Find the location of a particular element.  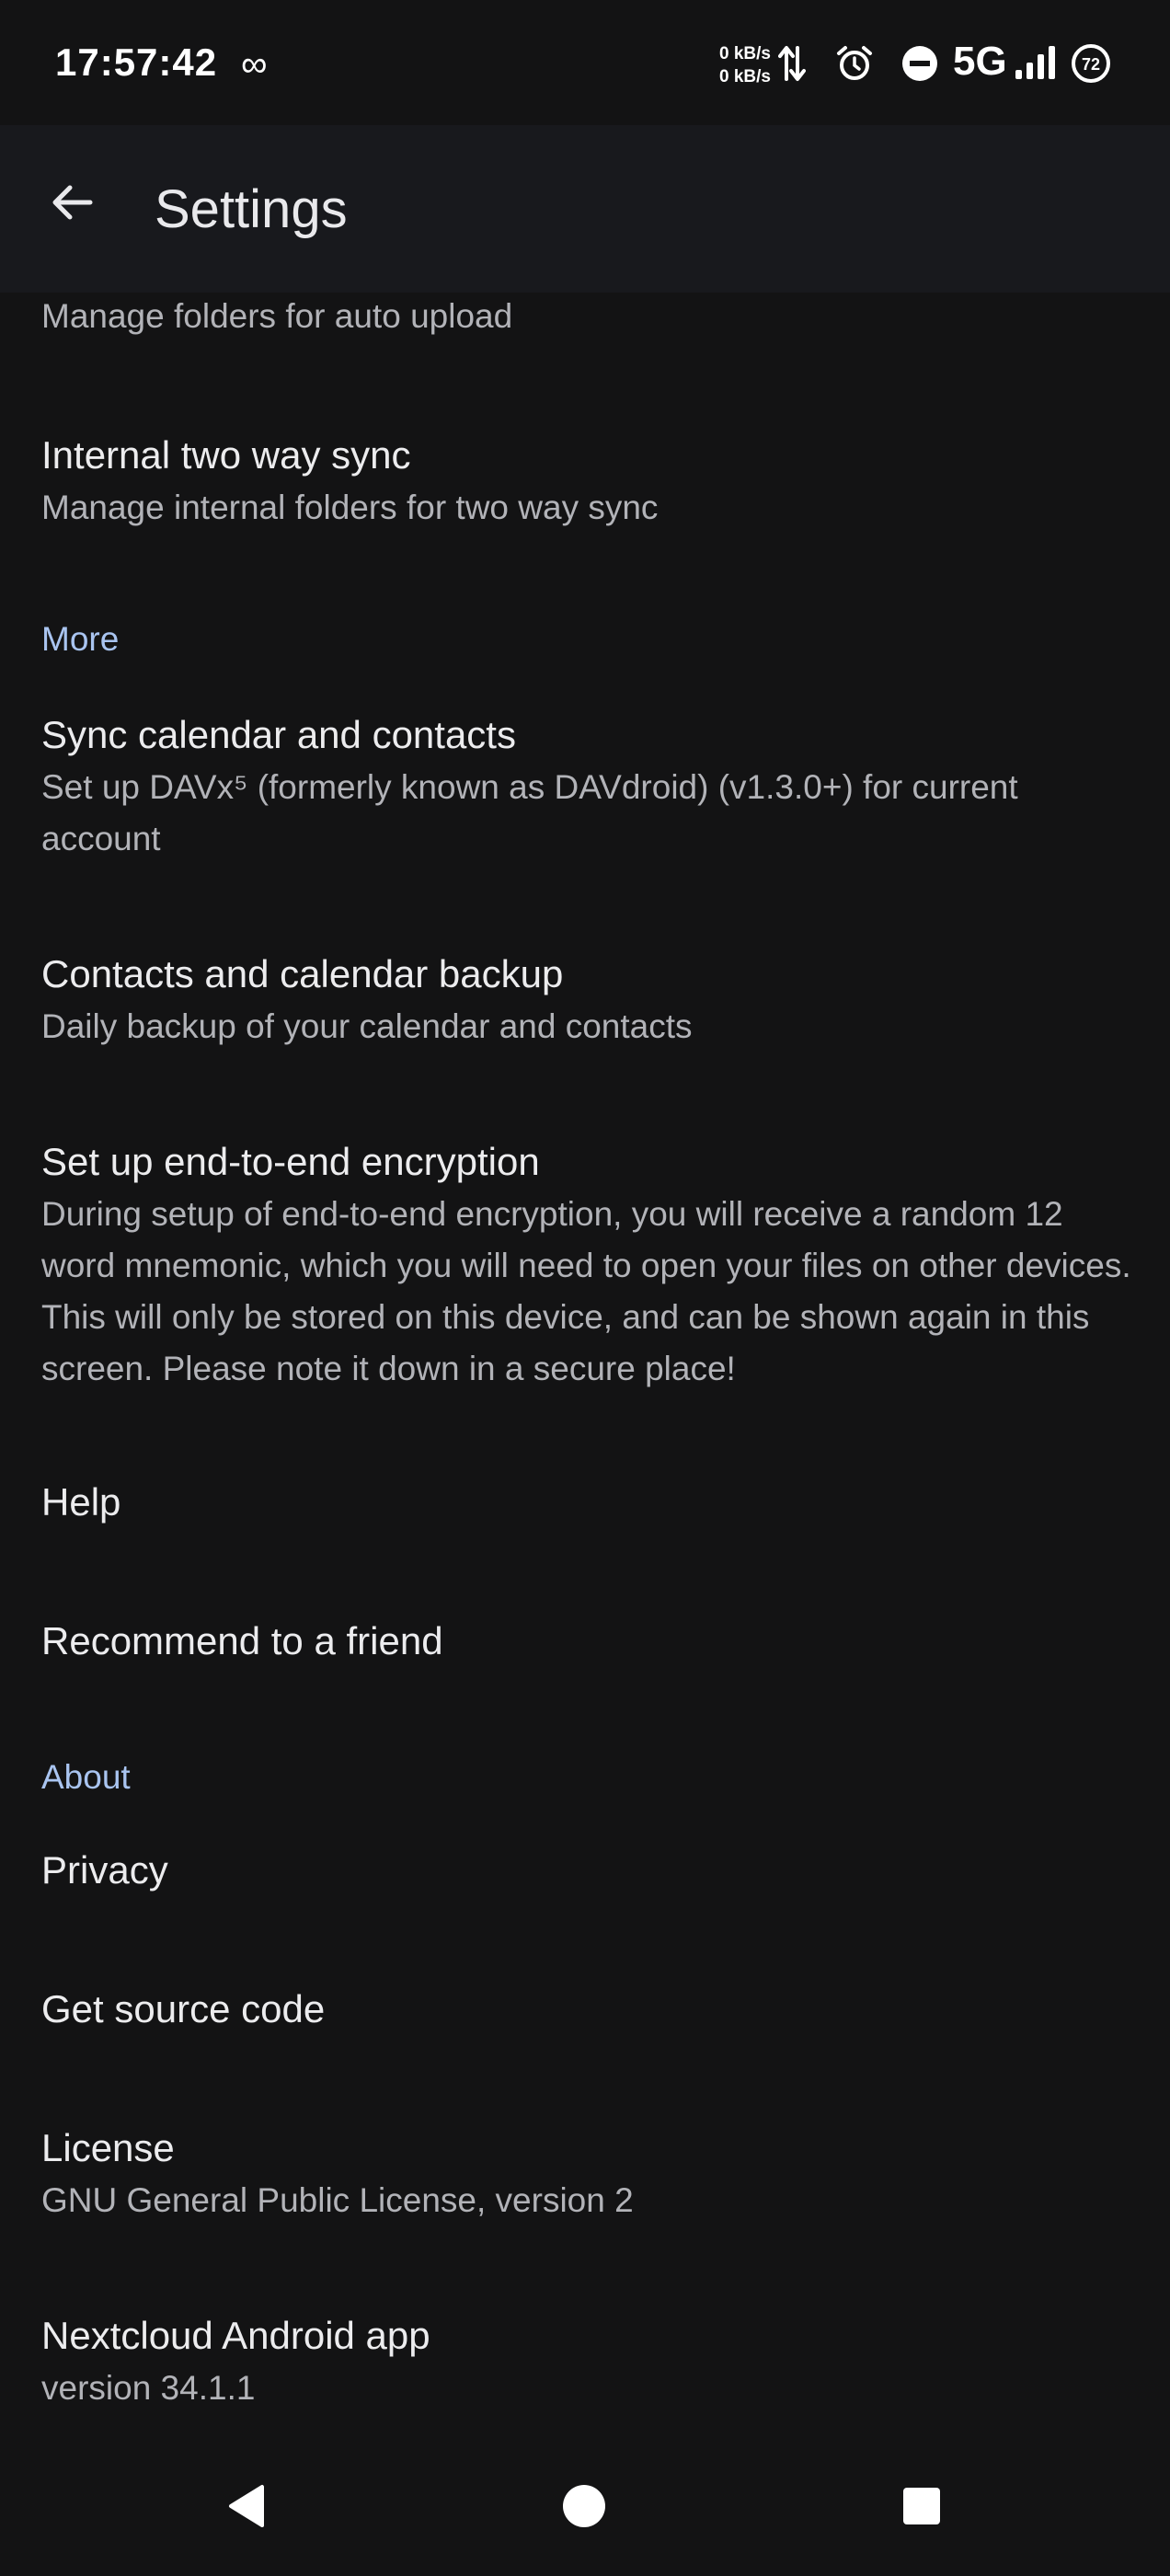

battery-icon: 72 is located at coordinates (1091, 65).